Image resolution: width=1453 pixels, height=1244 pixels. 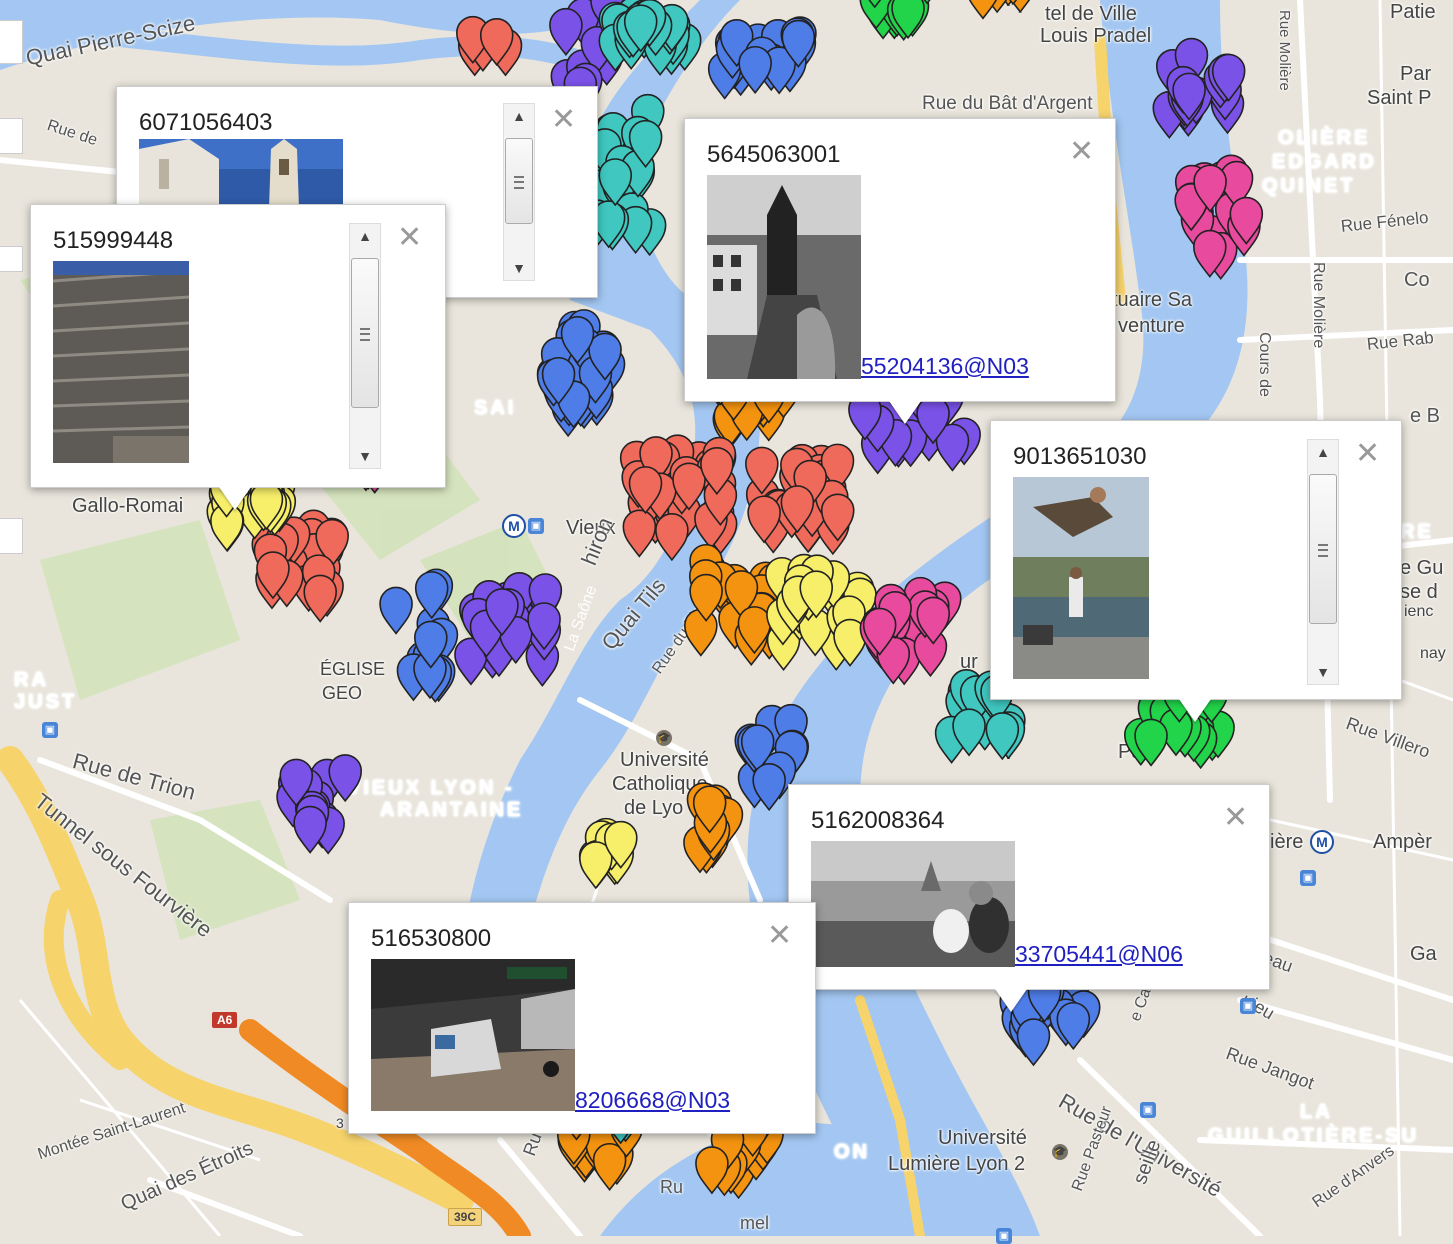 What do you see at coordinates (205, 123) in the screenshot?
I see `photo-id: 6071056403` at bounding box center [205, 123].